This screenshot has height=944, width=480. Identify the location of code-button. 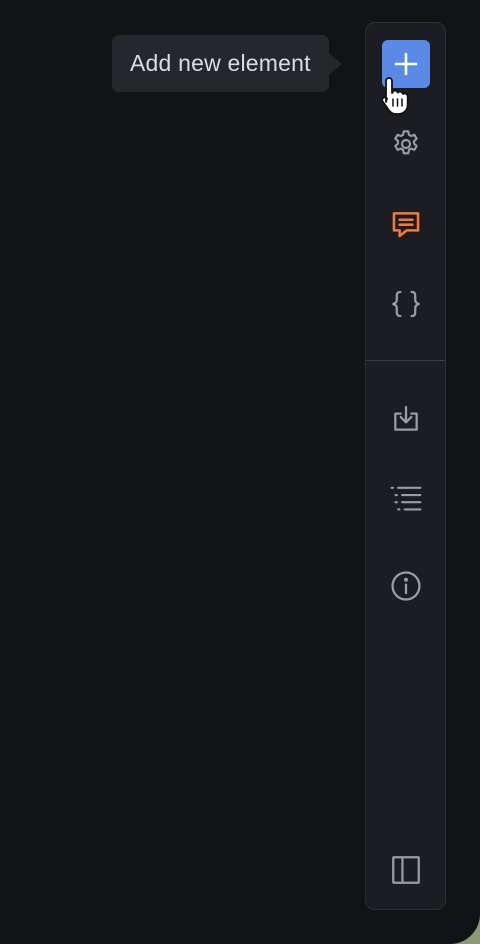
(406, 304).